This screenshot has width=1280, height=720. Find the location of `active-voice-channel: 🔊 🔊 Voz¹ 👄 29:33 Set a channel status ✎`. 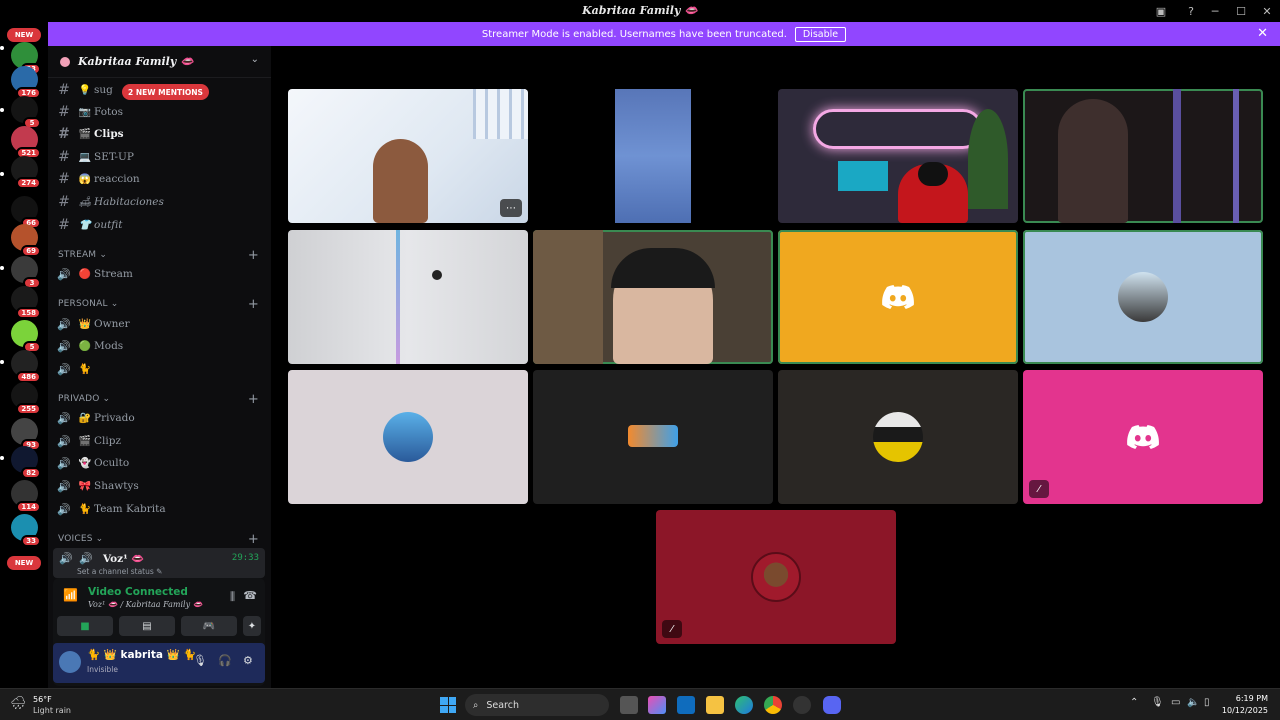

active-voice-channel: 🔊 🔊 Voz¹ 👄 29:33 Set a channel status ✎ is located at coordinates (159, 563).